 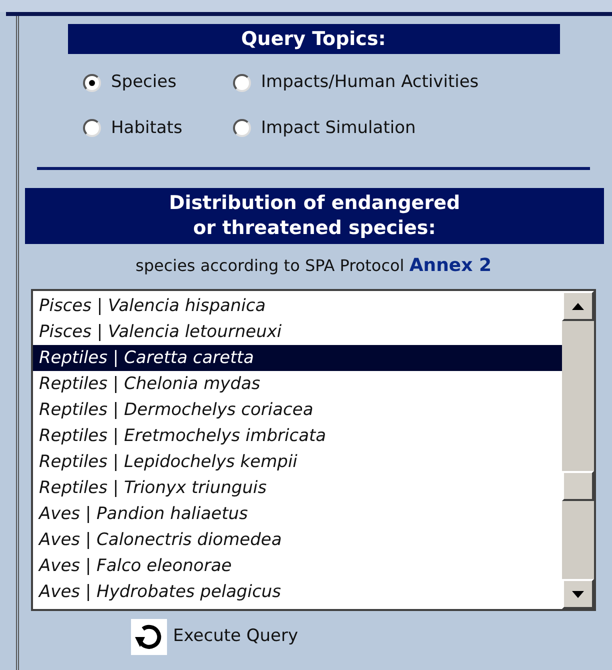 What do you see at coordinates (149, 637) in the screenshot?
I see `refresh-icon` at bounding box center [149, 637].